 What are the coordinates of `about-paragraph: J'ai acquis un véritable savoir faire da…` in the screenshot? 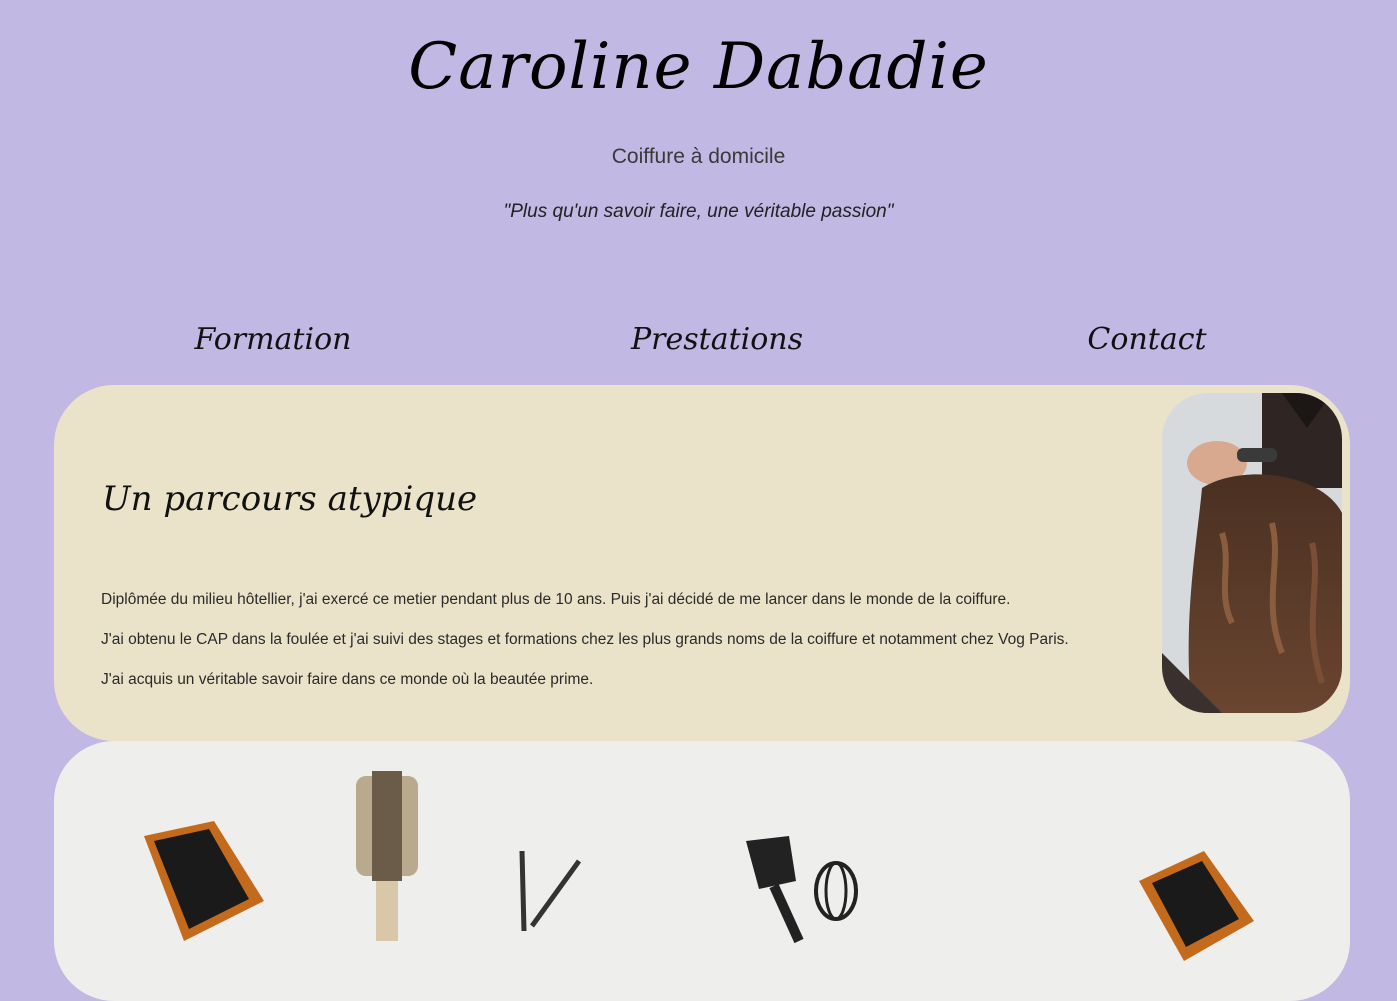 It's located at (347, 679).